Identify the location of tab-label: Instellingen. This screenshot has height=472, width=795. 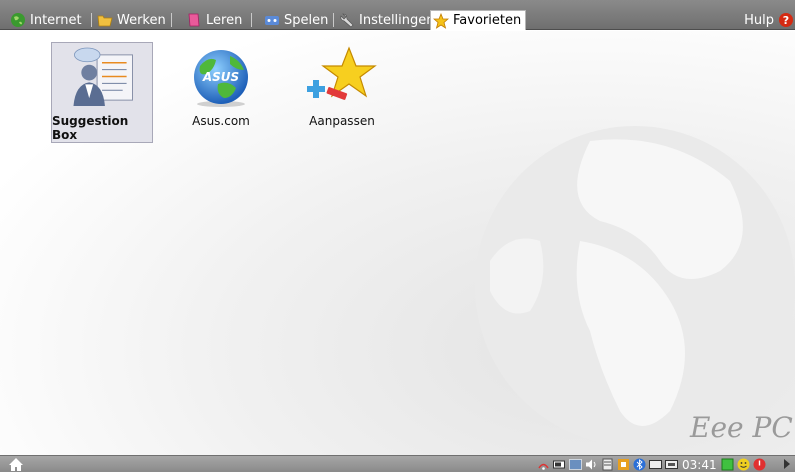
(397, 20).